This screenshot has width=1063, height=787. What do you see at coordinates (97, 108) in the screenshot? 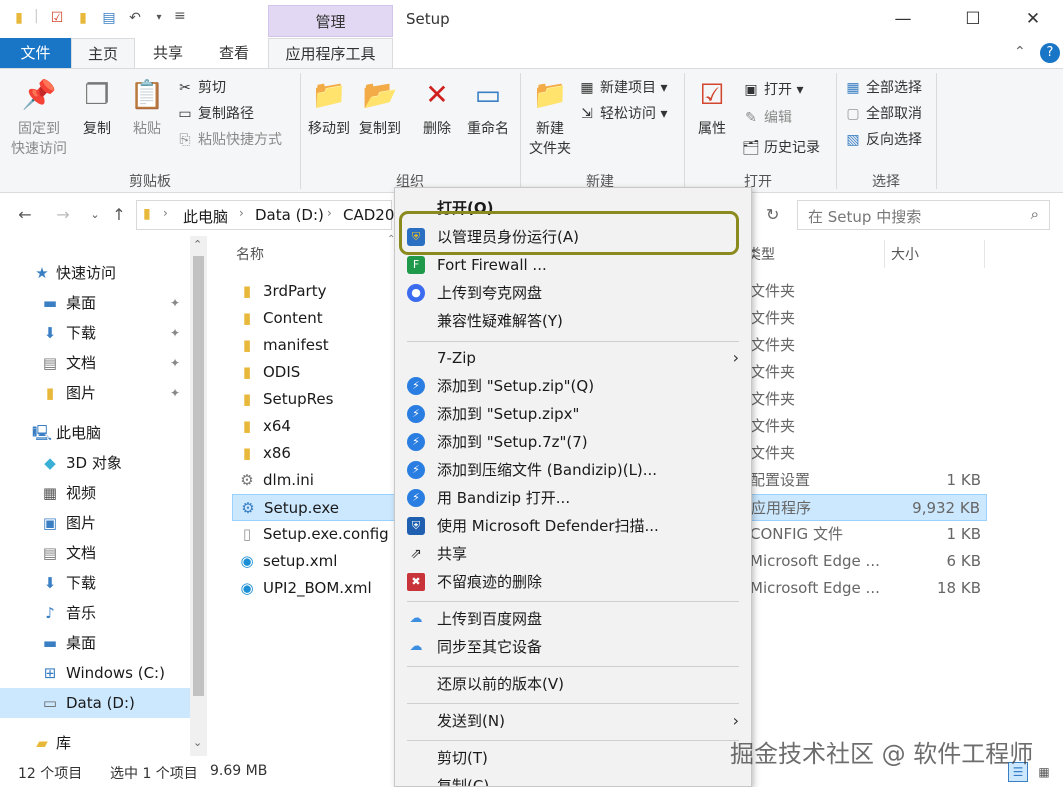
I see `copy-button: ❐ 复制` at bounding box center [97, 108].